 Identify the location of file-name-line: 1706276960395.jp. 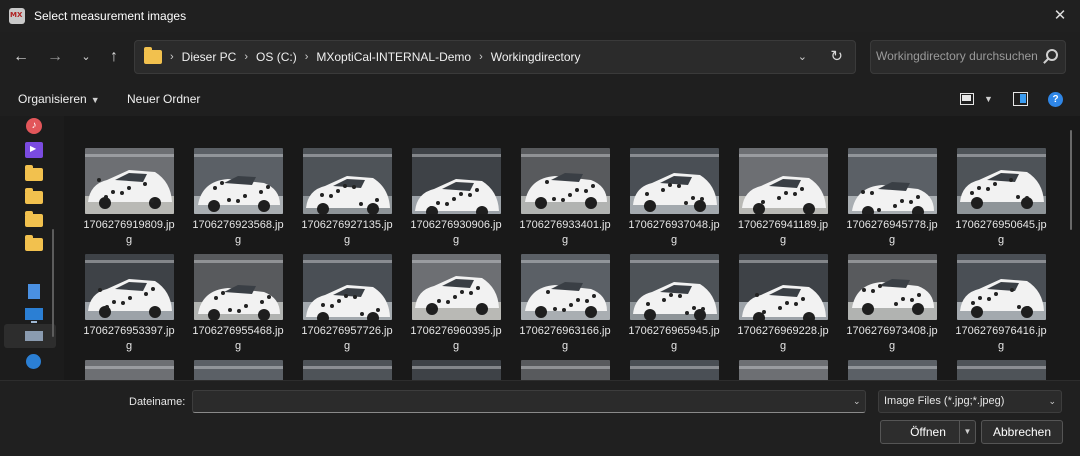
(456, 331).